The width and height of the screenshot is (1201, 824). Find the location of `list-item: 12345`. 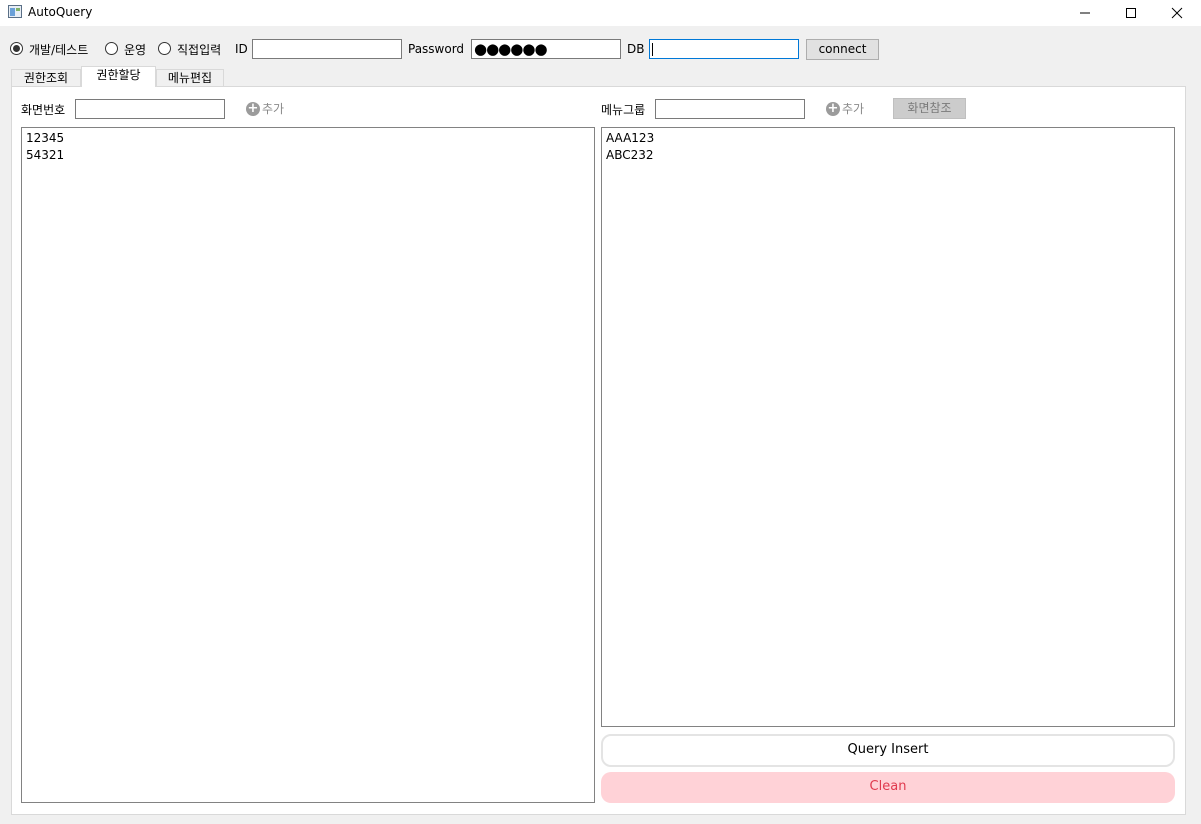

list-item: 12345 is located at coordinates (308, 138).